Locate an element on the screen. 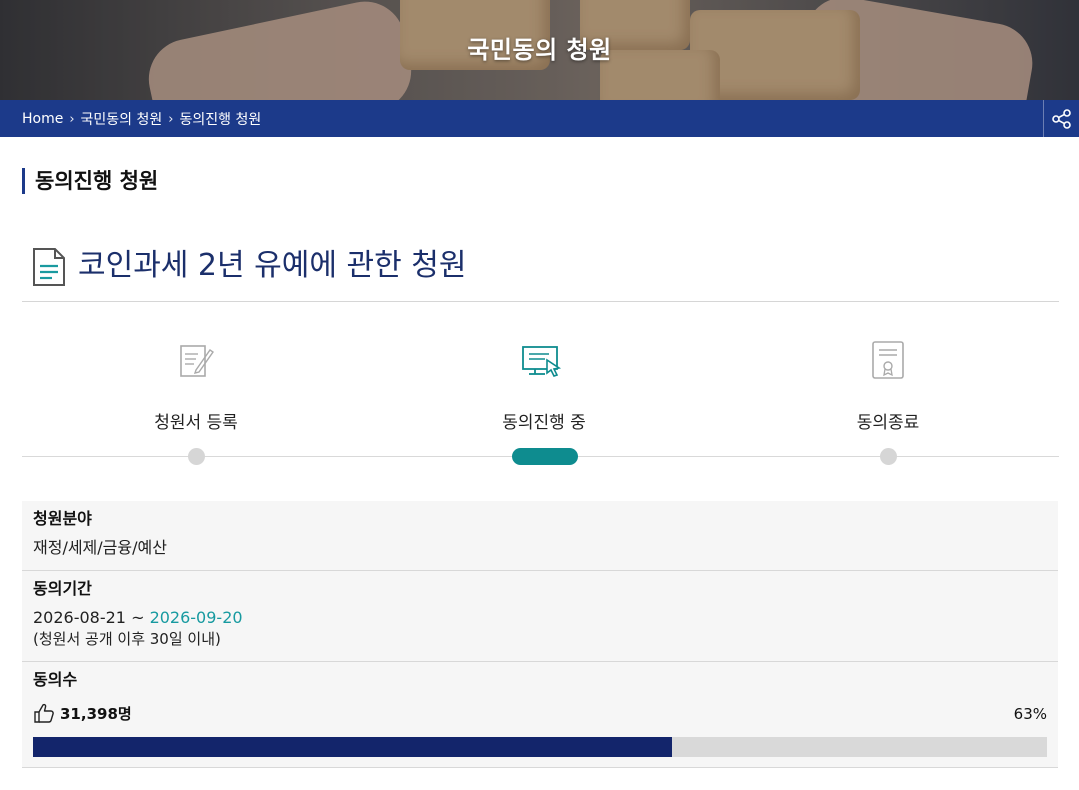 The image size is (1079, 790). hero-title: 국민동의 청원 is located at coordinates (539, 50).